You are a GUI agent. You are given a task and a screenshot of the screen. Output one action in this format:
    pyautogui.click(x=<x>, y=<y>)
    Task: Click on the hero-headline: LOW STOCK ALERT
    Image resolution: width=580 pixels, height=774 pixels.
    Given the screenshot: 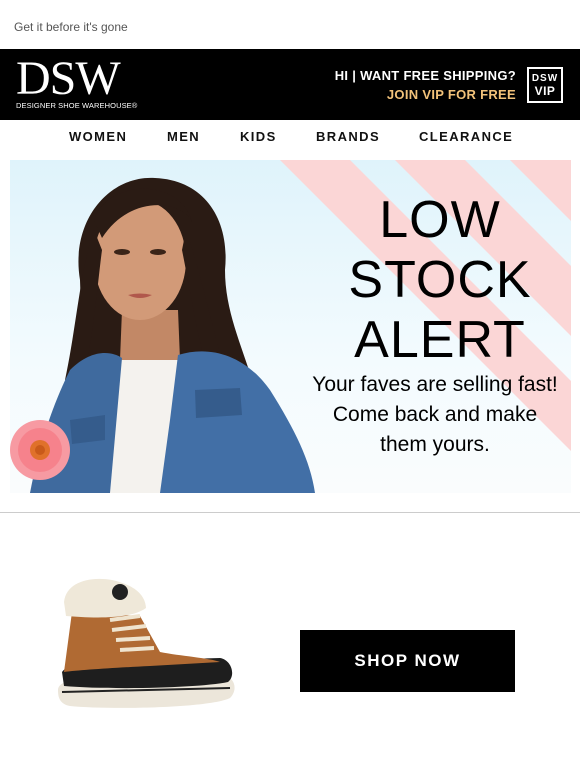 What is the action you would take?
    pyautogui.click(x=440, y=280)
    